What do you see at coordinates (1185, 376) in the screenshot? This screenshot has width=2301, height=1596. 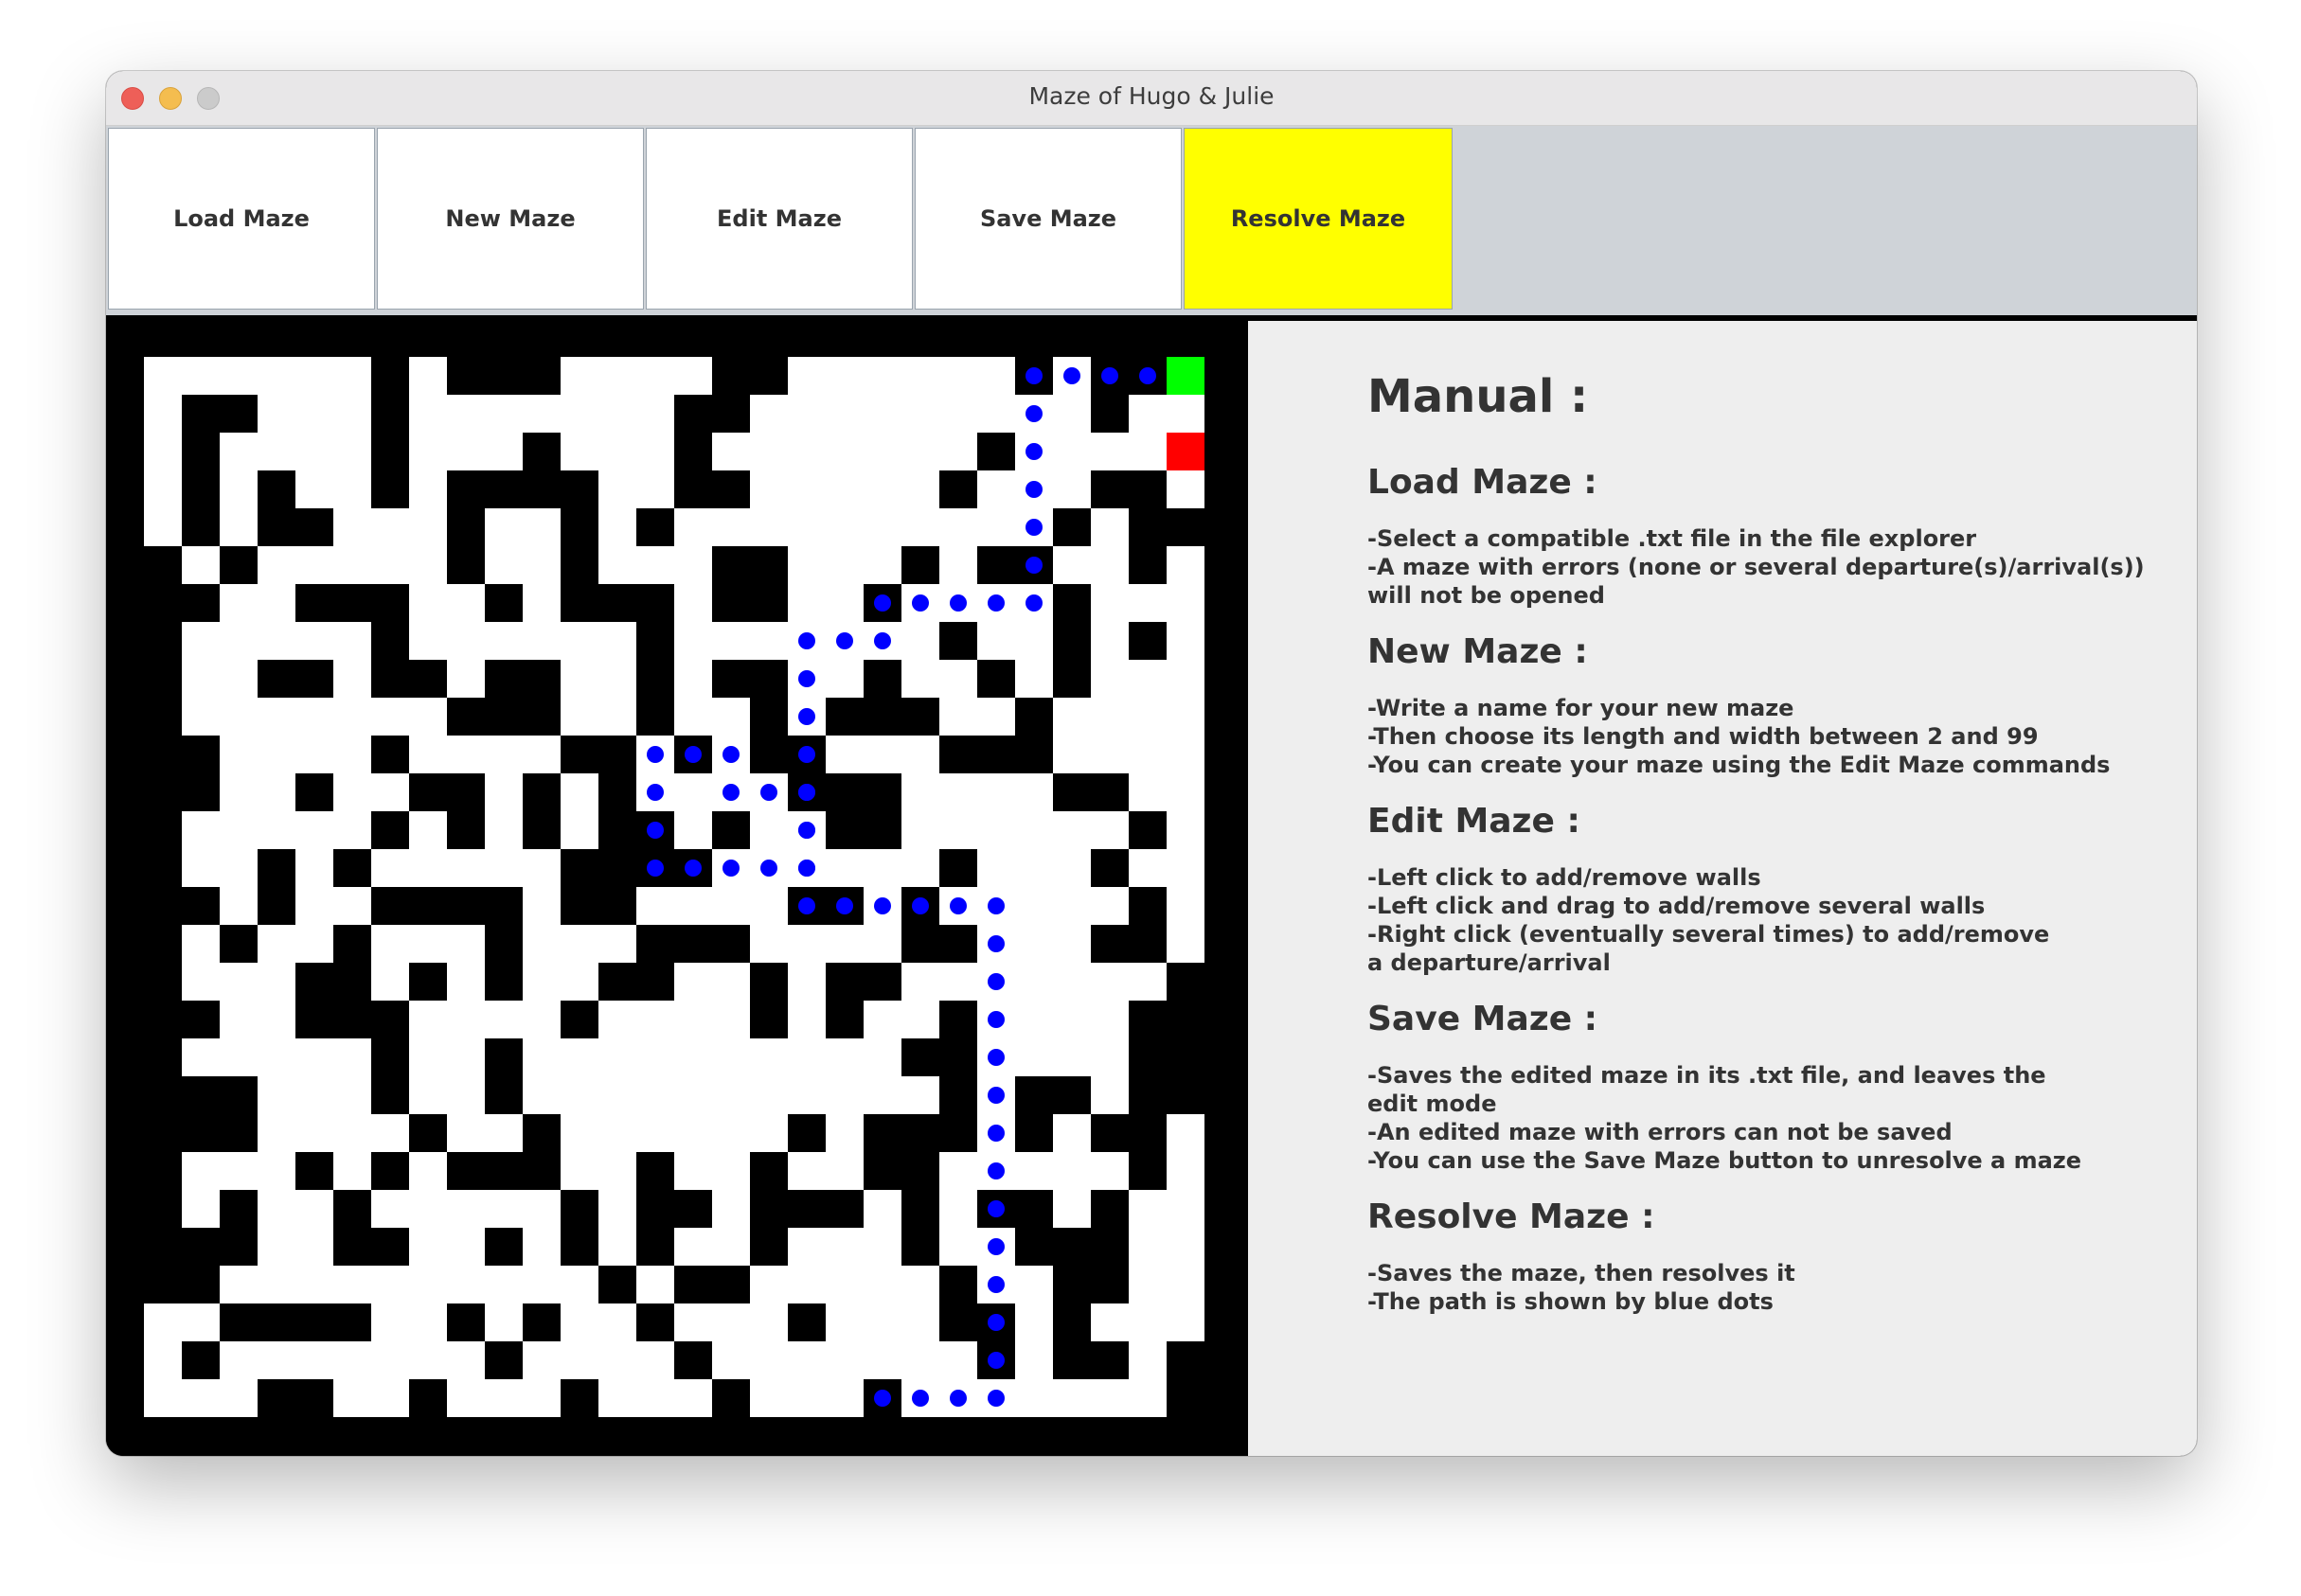 I see `departure-cell` at bounding box center [1185, 376].